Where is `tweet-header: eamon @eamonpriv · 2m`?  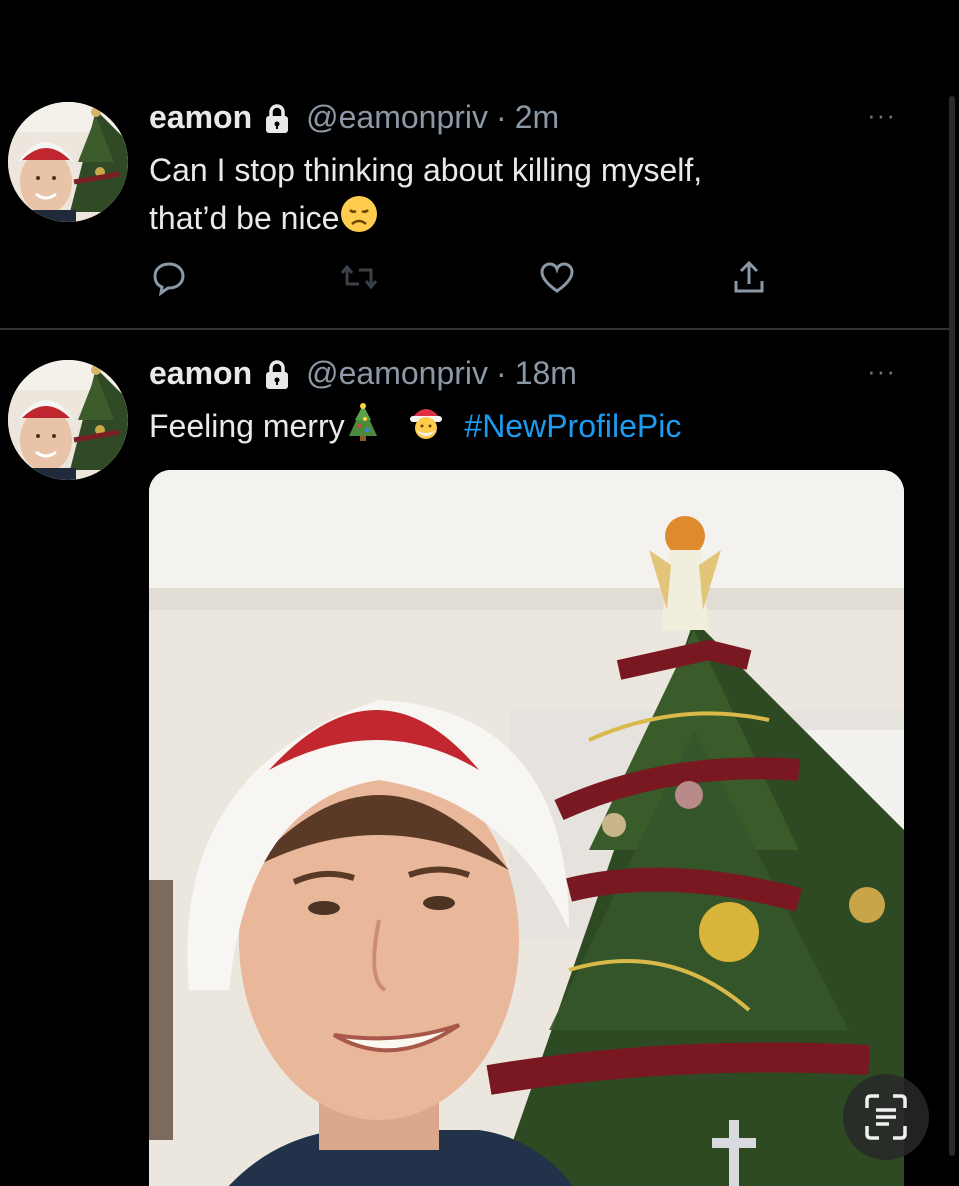 tweet-header: eamon @eamonpriv · 2m is located at coordinates (354, 117).